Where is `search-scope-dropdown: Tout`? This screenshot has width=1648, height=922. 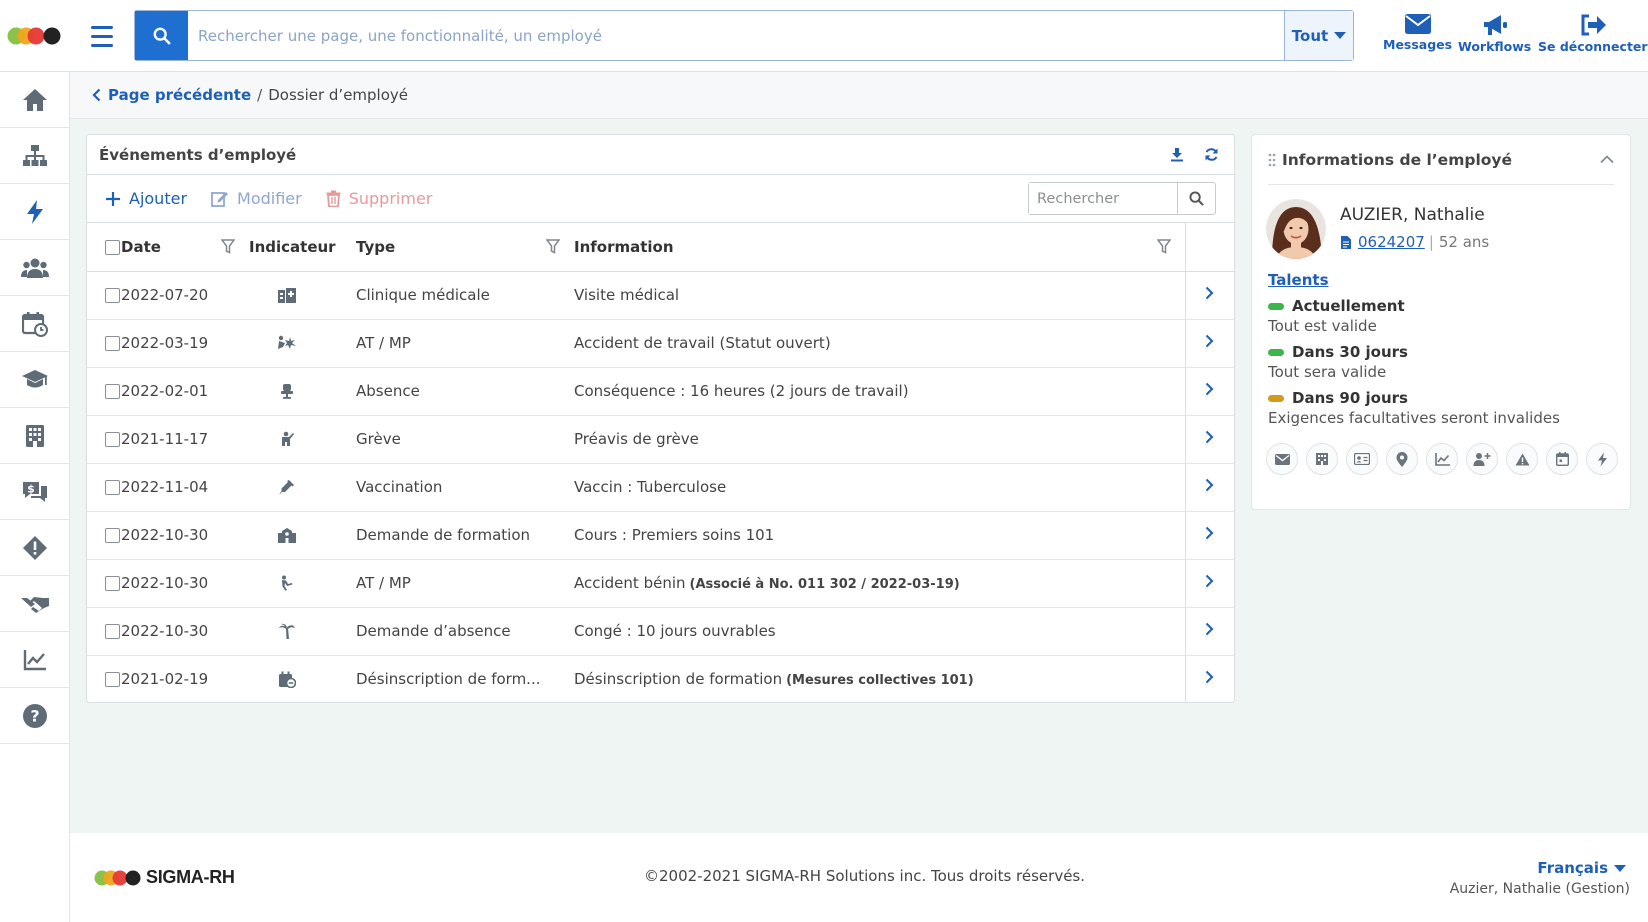
search-scope-dropdown: Tout is located at coordinates (1318, 35).